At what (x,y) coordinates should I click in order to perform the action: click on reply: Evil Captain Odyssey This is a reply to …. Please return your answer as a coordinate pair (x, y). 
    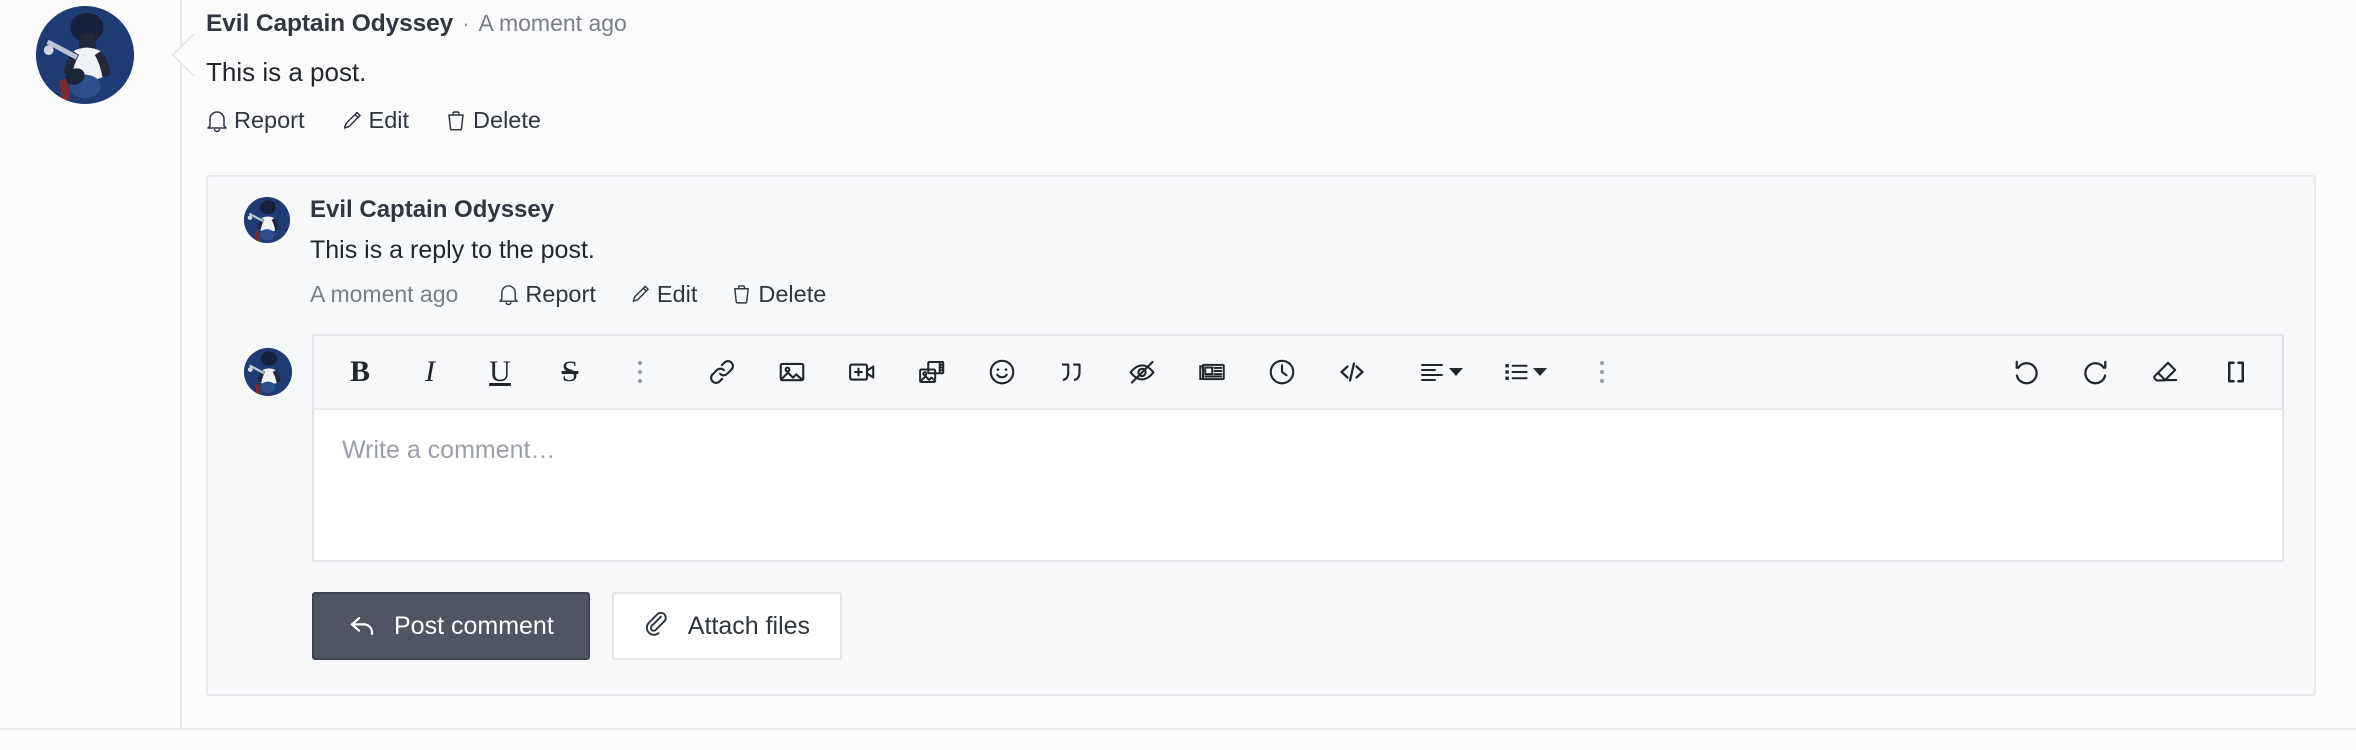
    Looking at the image, I should click on (1261, 251).